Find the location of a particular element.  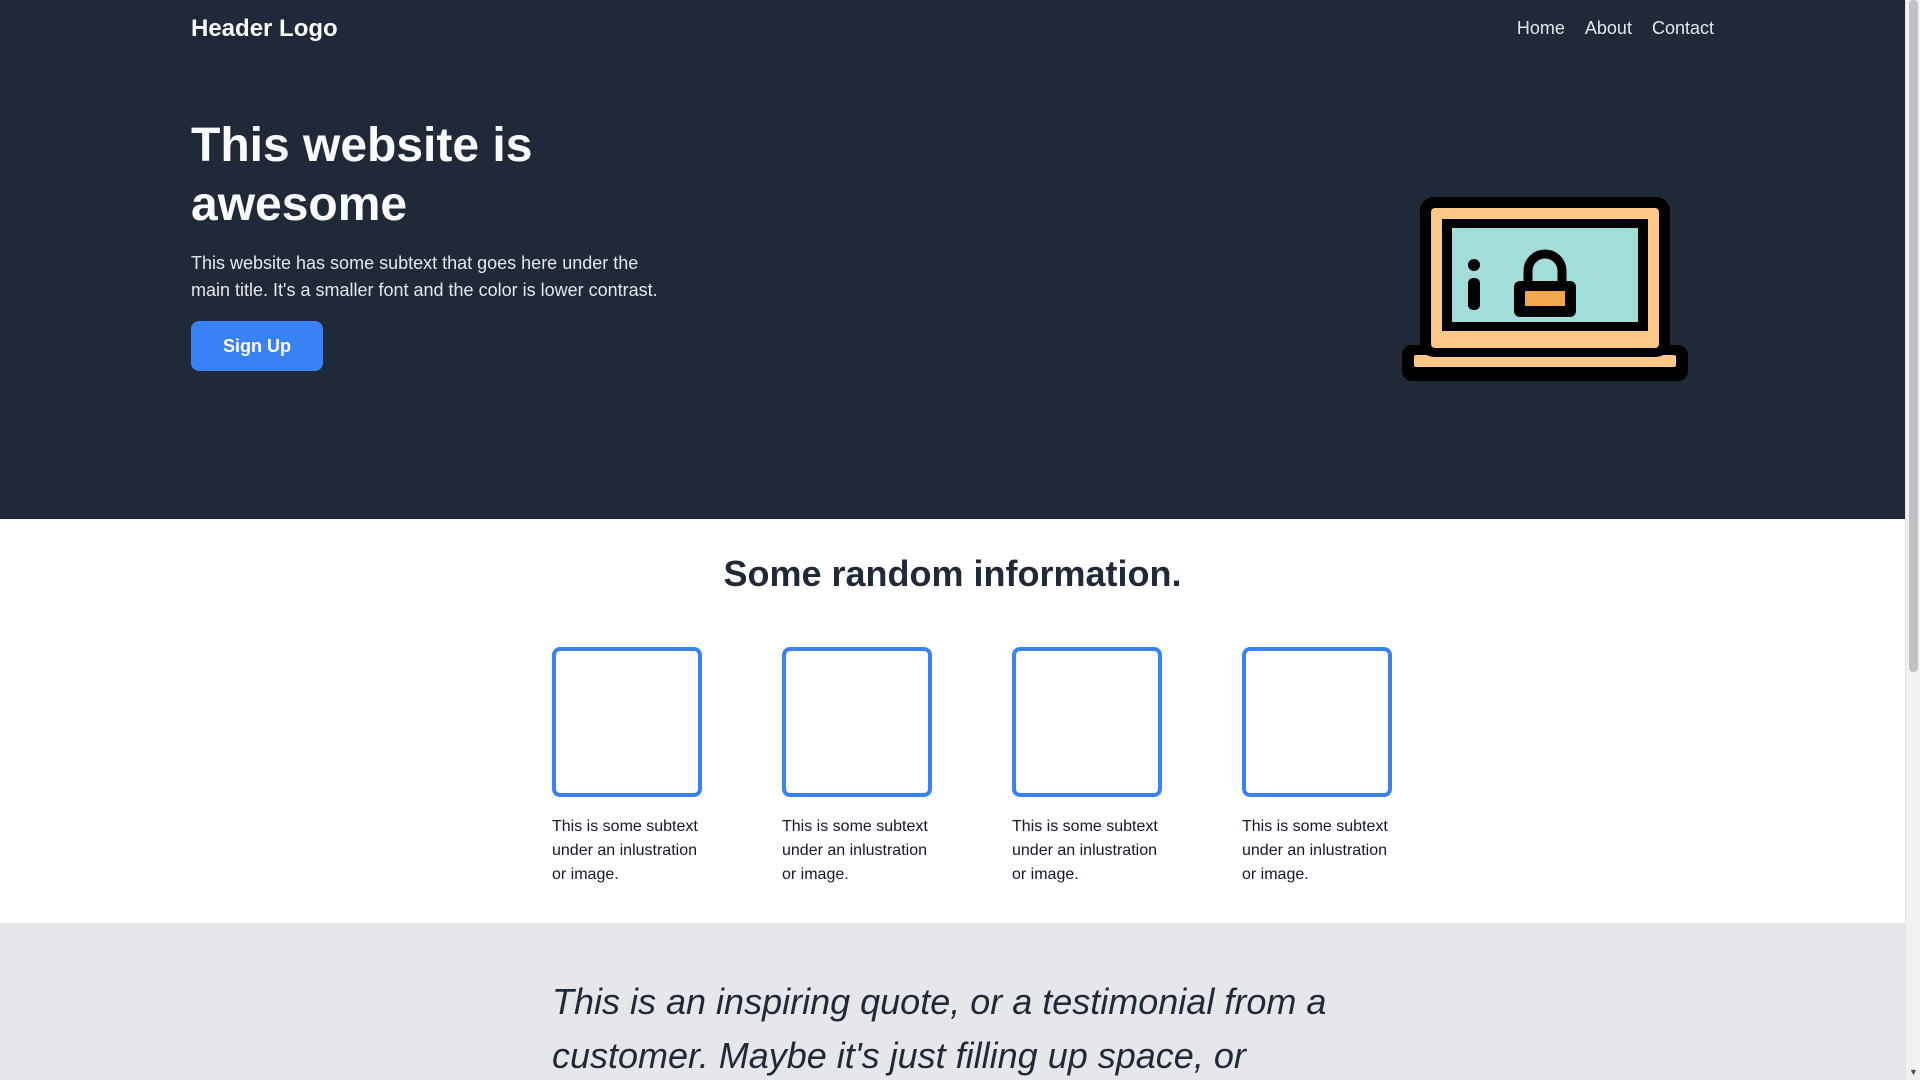

header-logo: Header Logo is located at coordinates (264, 29).